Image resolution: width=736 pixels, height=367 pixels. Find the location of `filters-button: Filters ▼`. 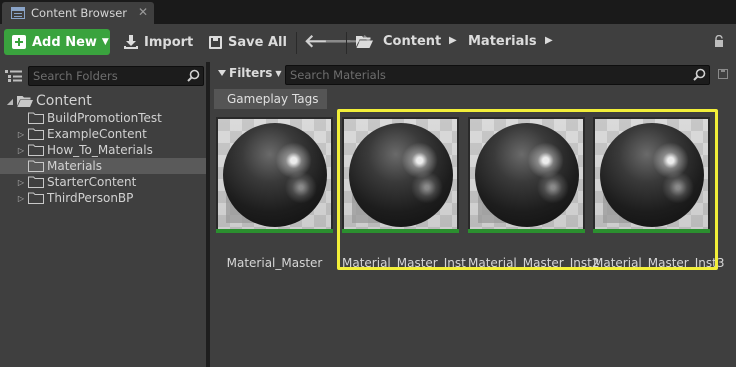

filters-button: Filters ▼ is located at coordinates (250, 73).